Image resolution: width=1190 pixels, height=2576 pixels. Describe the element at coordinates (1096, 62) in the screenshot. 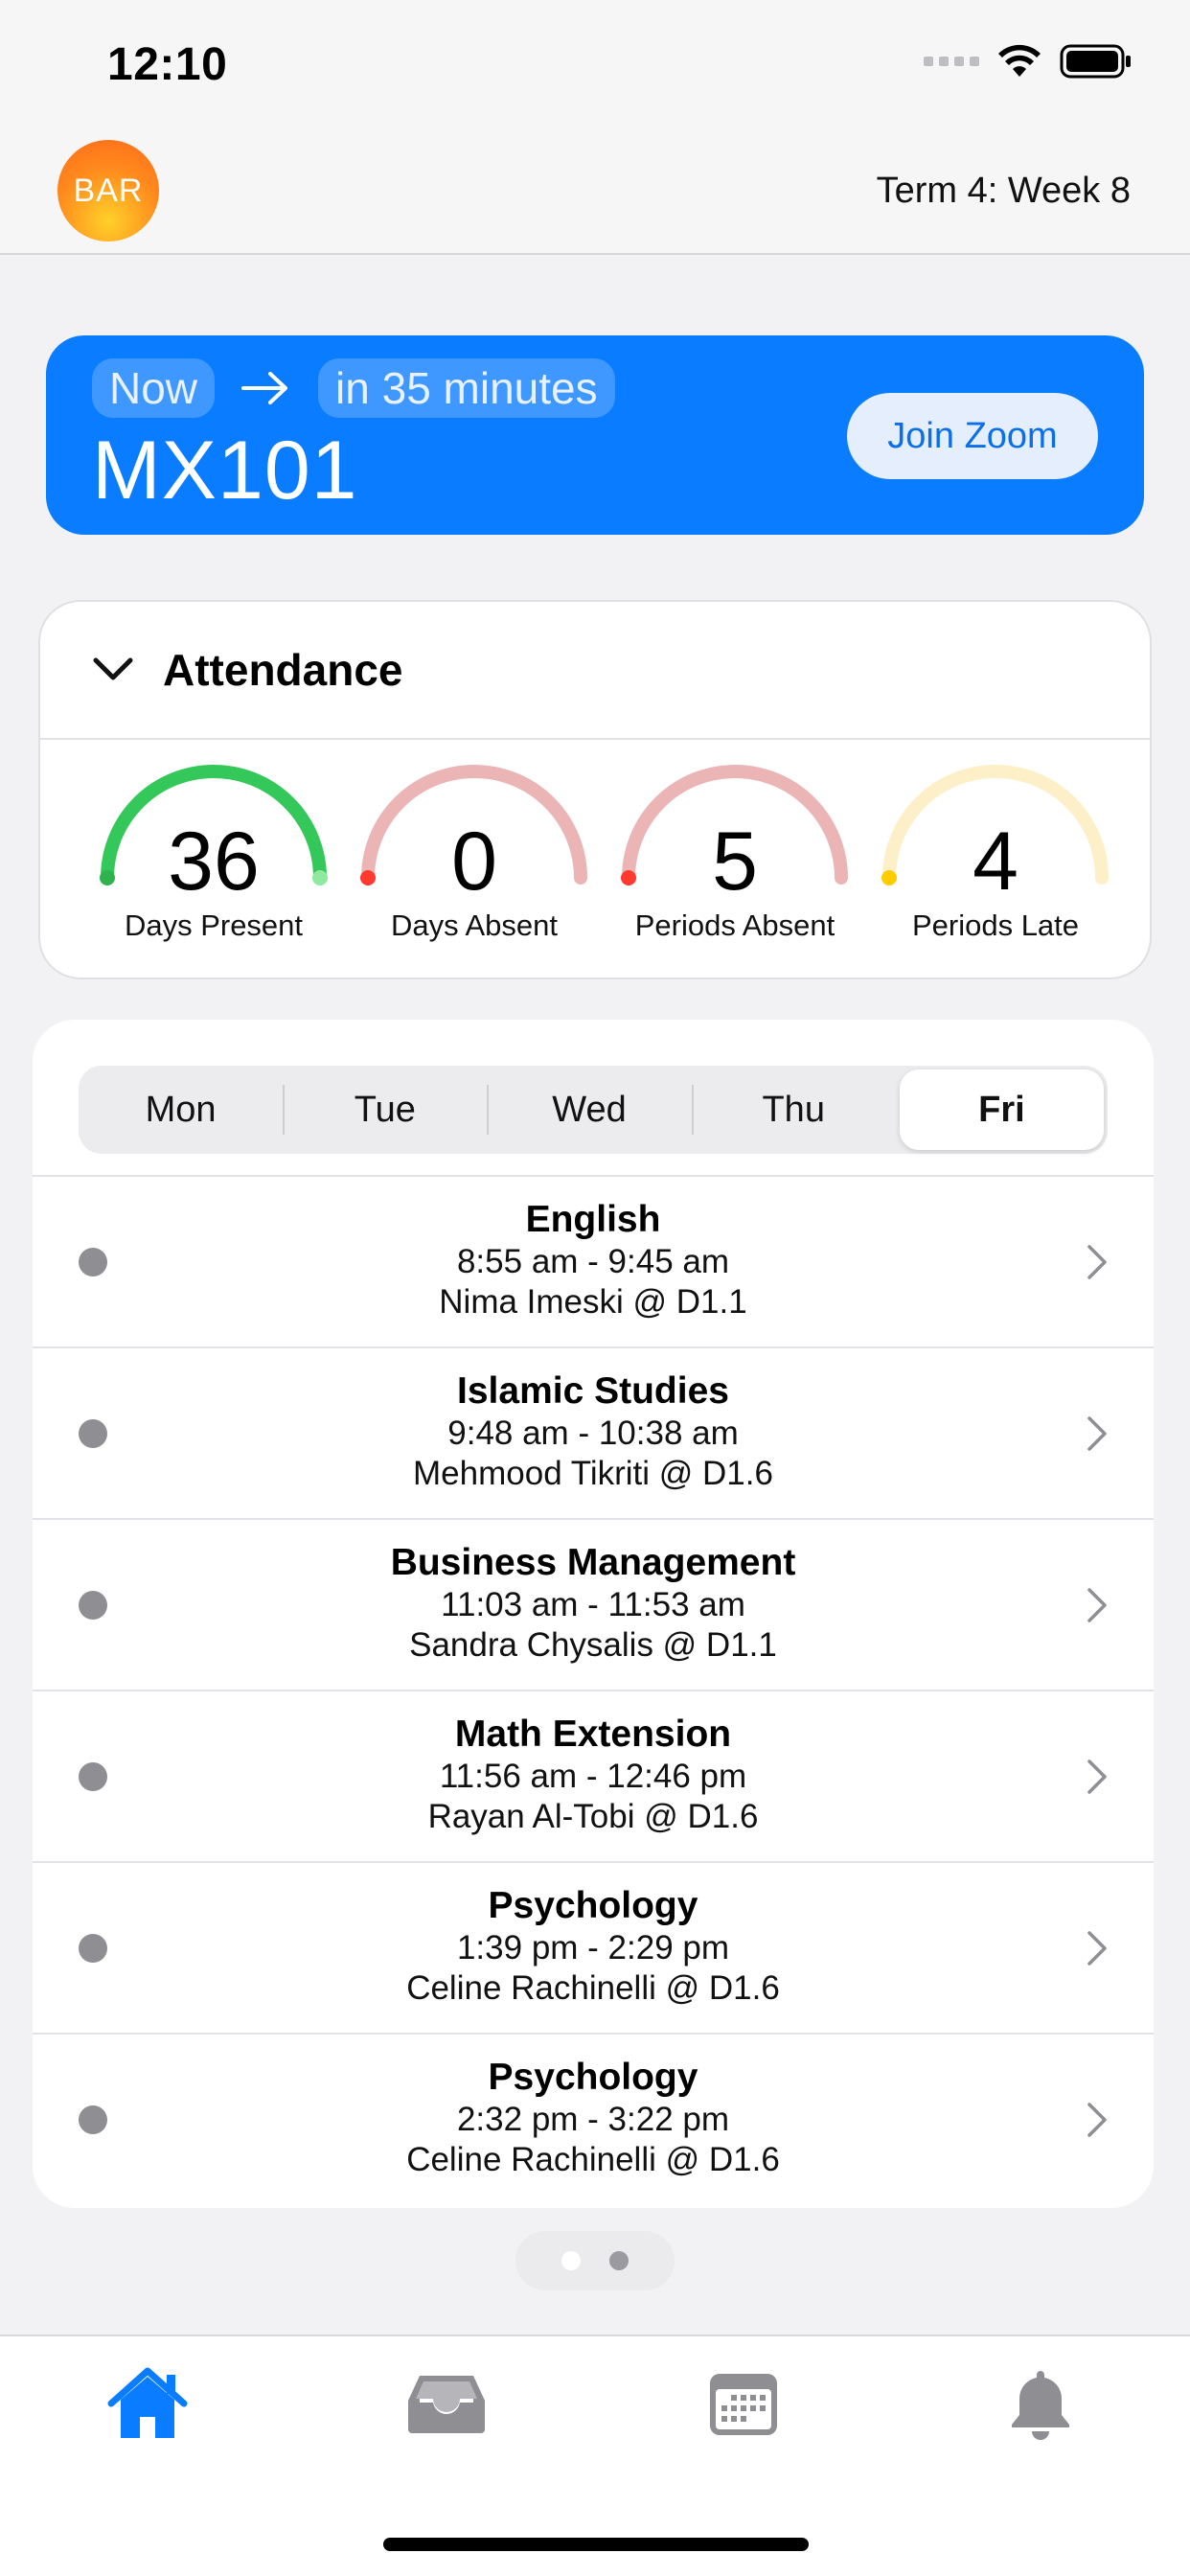

I see `battery-icon` at that location.